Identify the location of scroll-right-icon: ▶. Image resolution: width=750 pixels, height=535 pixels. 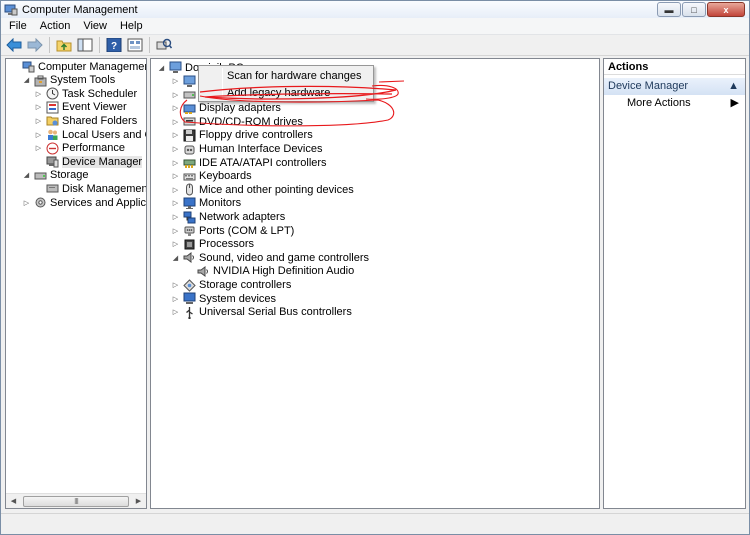
(138, 501).